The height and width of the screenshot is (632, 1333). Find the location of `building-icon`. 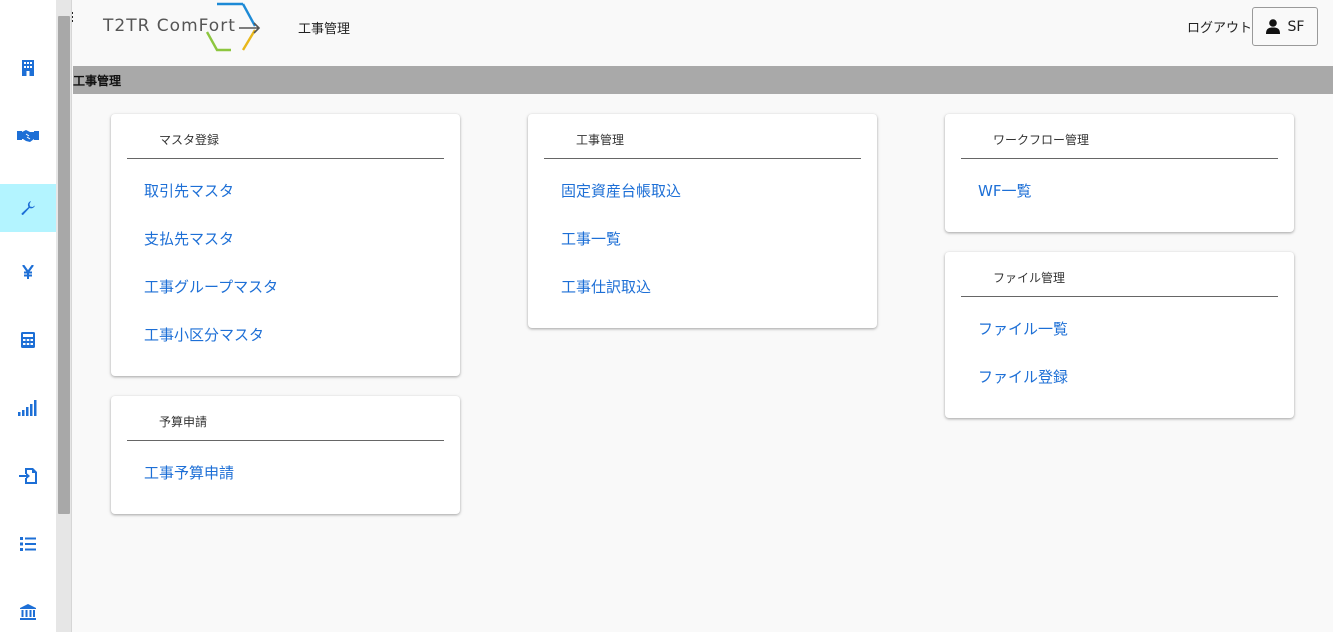

building-icon is located at coordinates (28, 68).